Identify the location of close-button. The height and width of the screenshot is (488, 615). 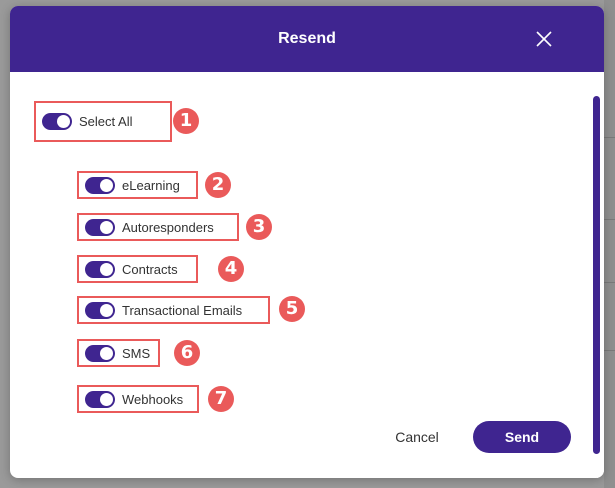
(544, 39).